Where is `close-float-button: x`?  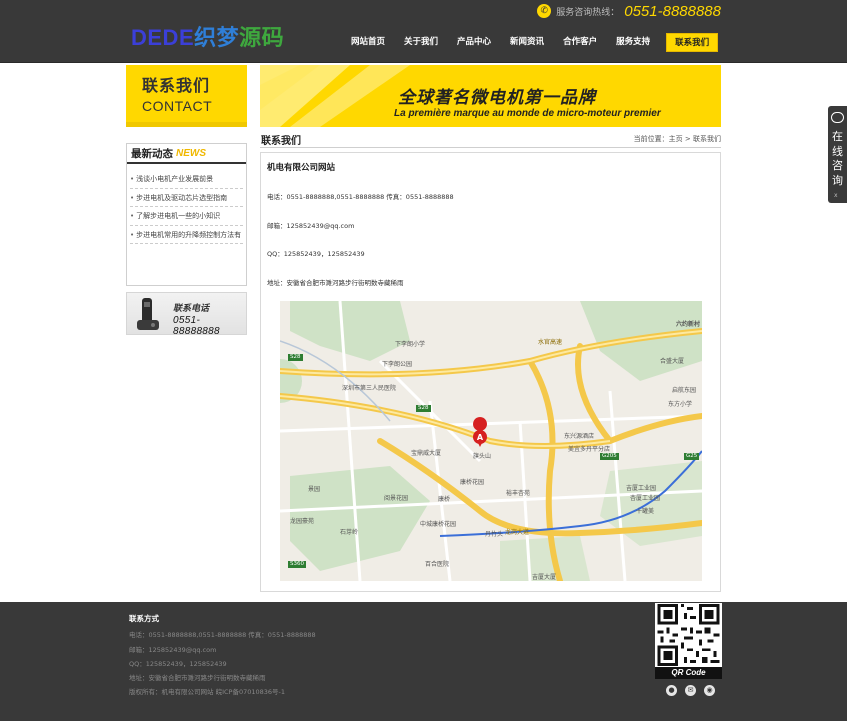
close-float-button: x is located at coordinates (836, 195).